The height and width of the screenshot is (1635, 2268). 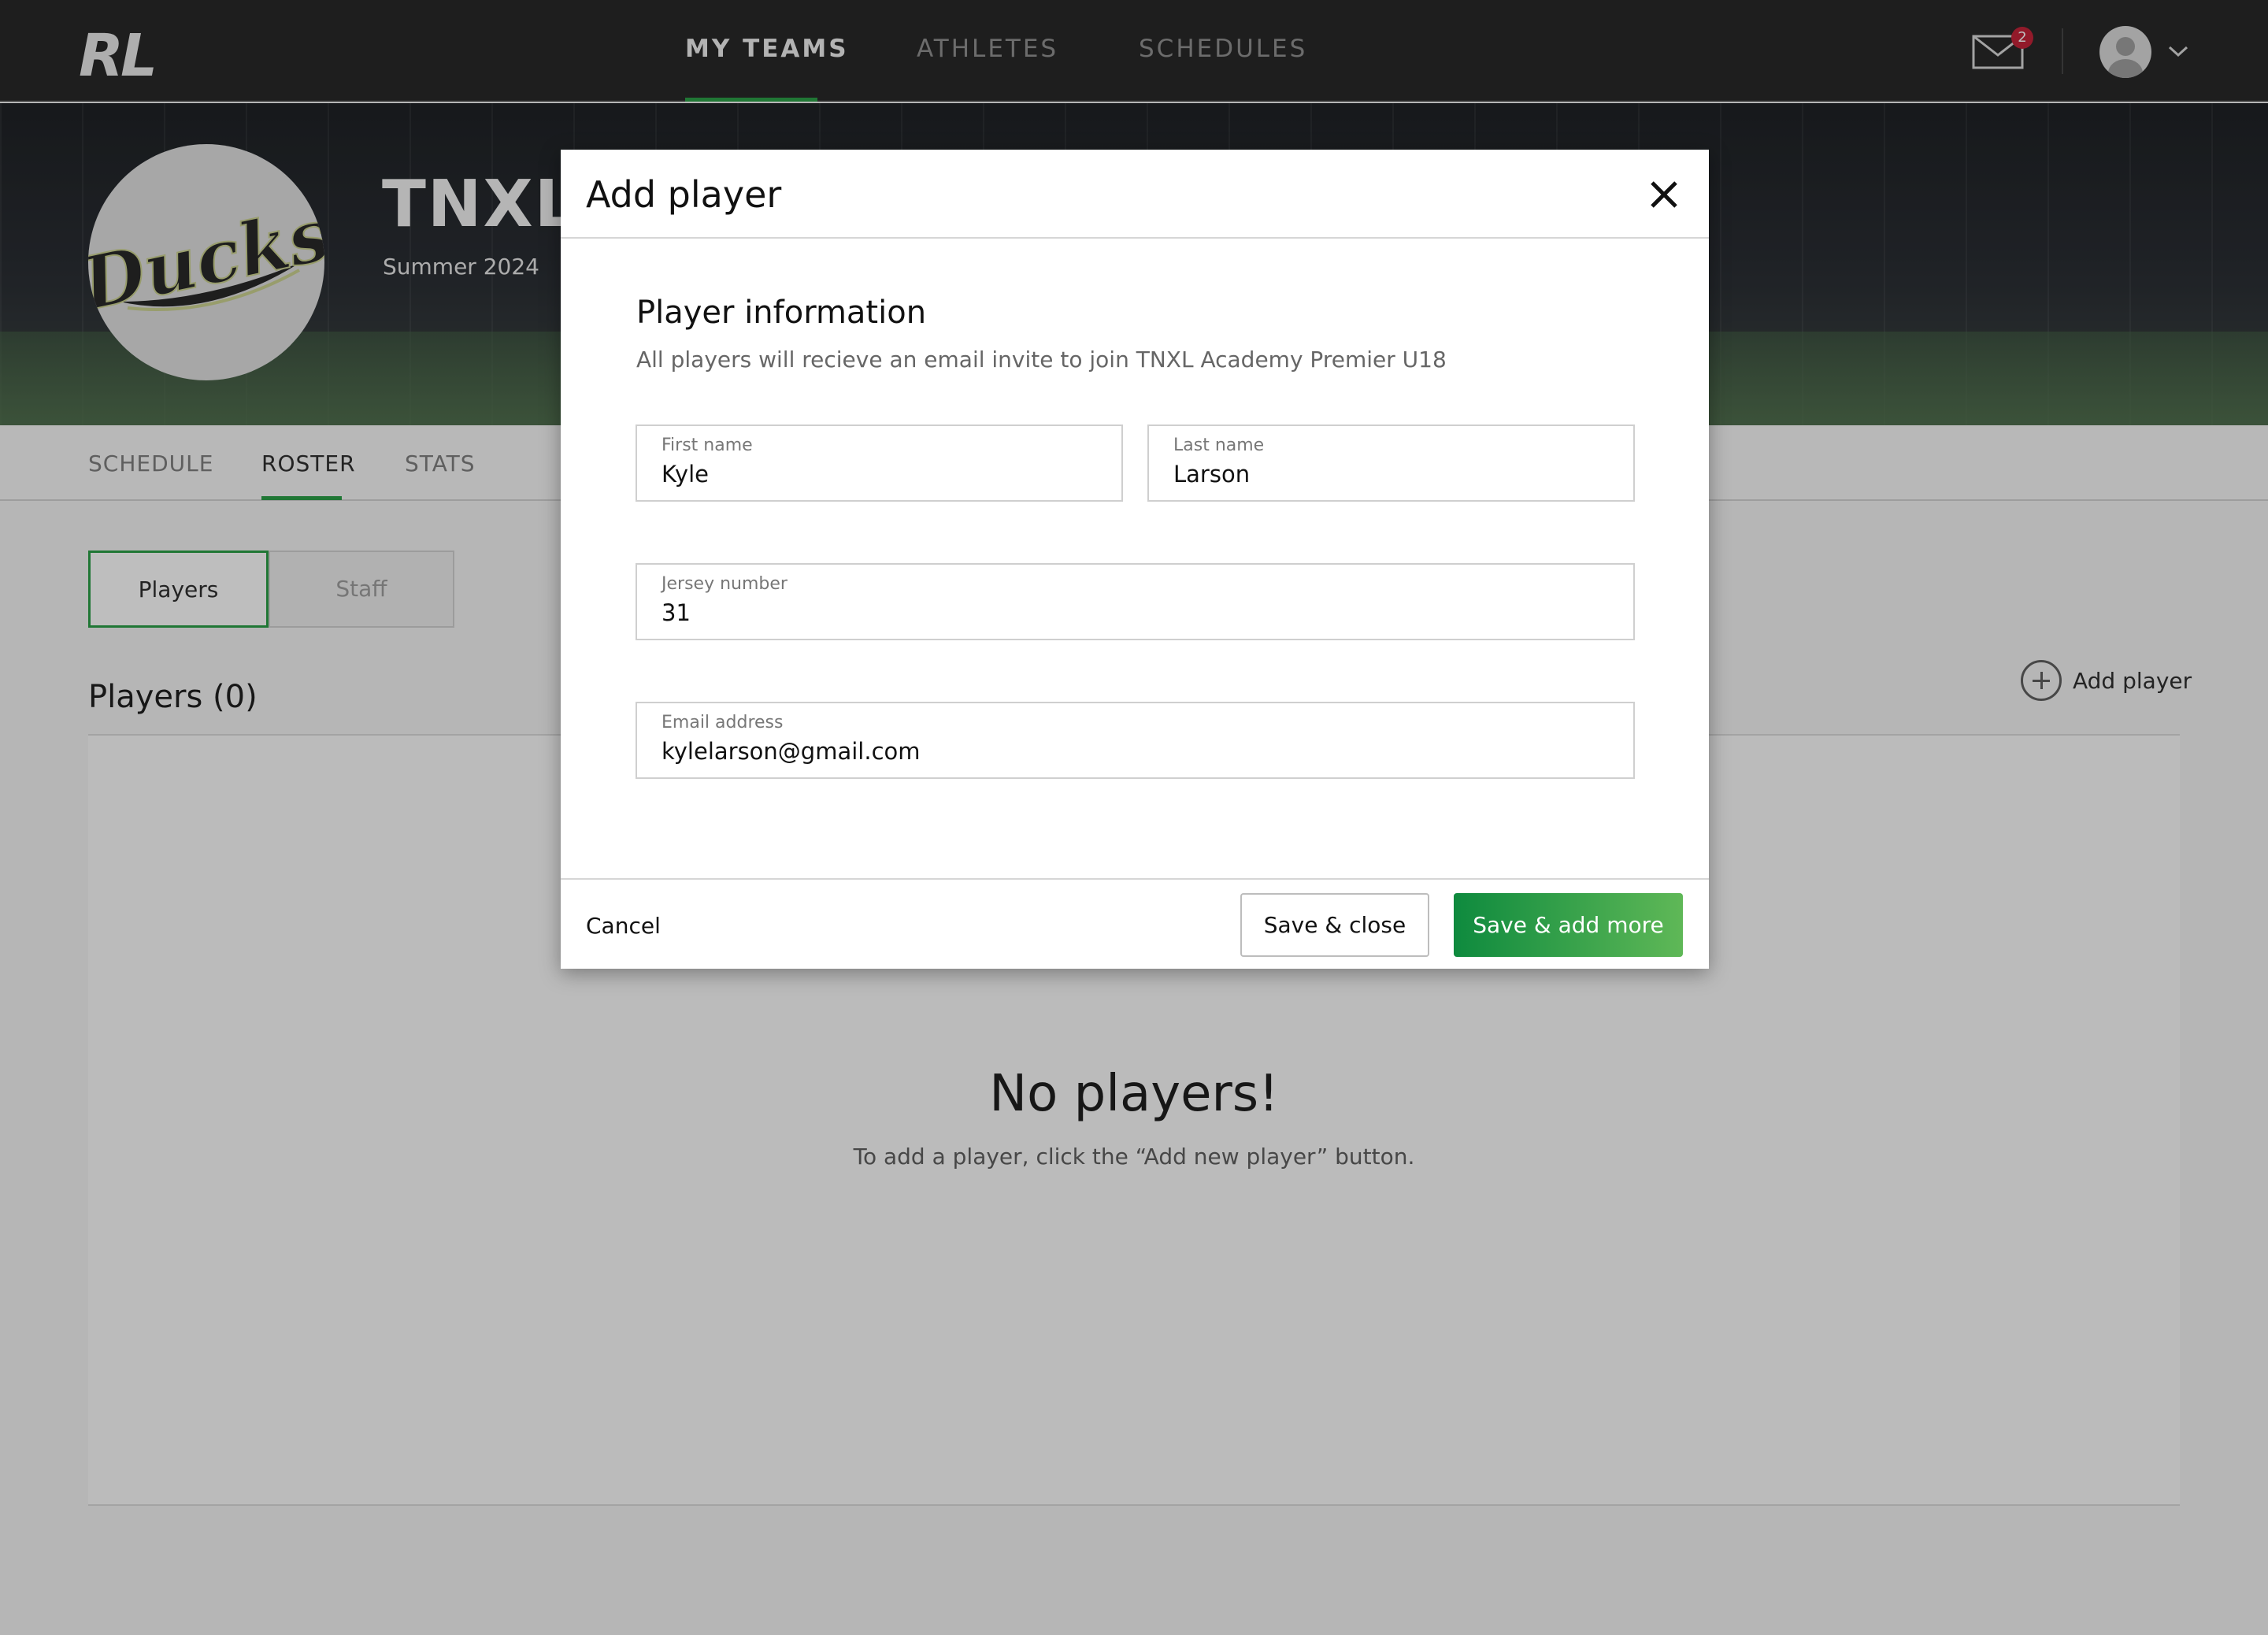 I want to click on modal-title: Add player, so click(x=684, y=195).